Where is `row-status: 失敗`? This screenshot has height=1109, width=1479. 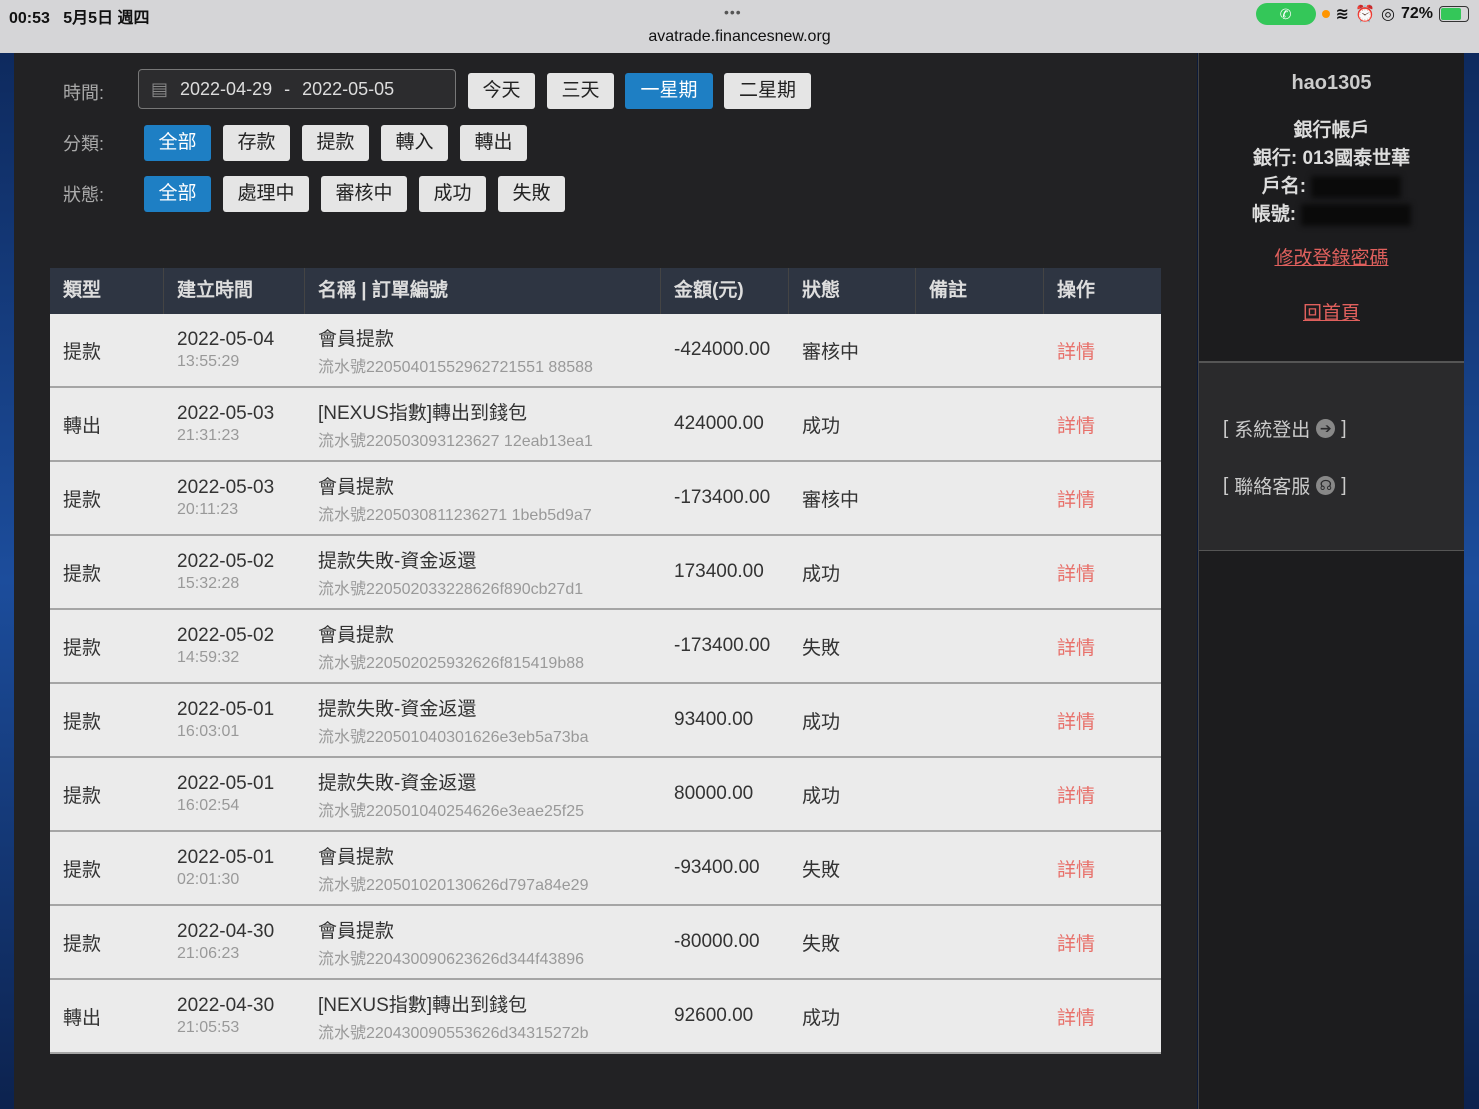
row-status: 失敗 is located at coordinates (821, 870).